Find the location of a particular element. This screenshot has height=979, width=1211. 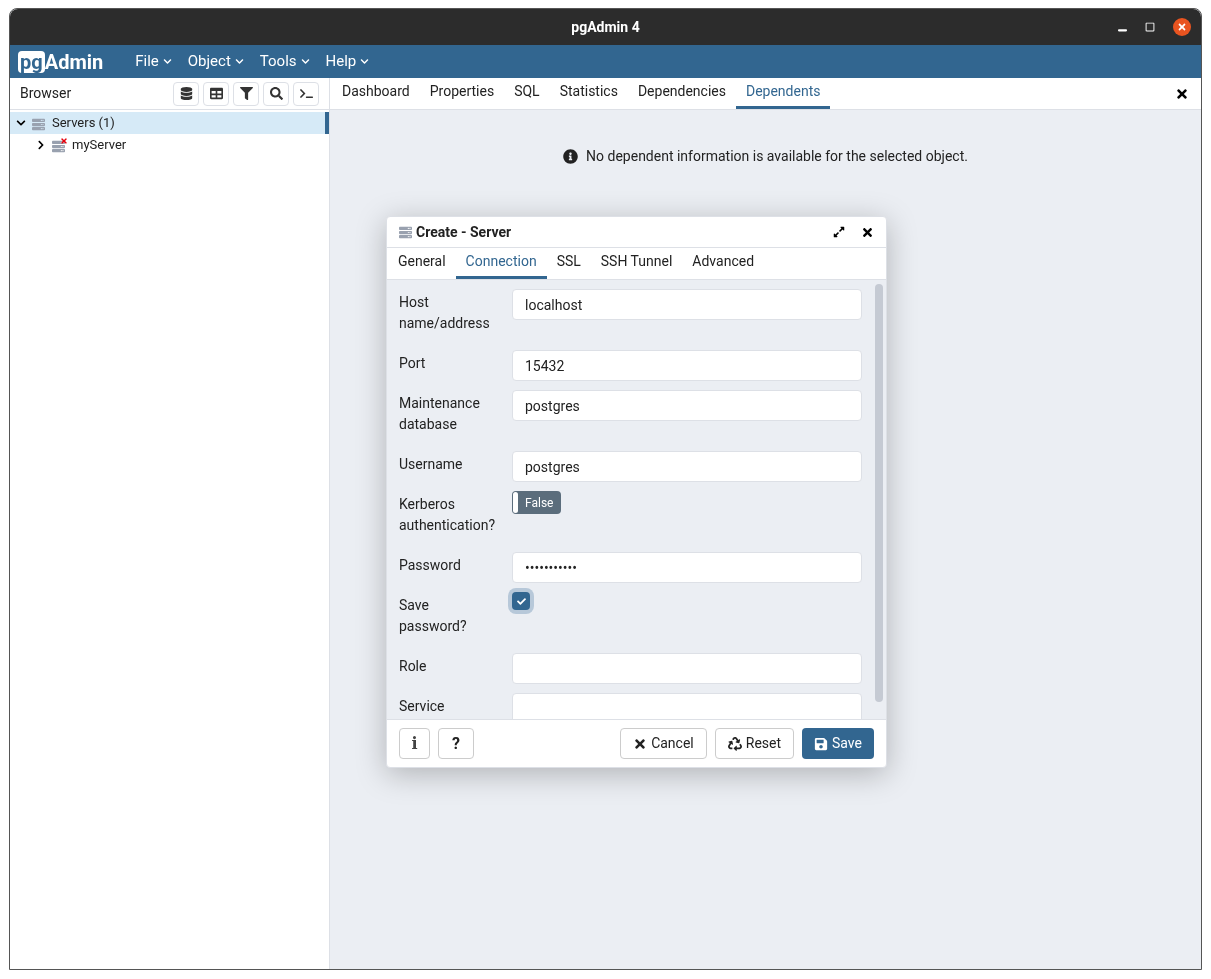

tab: SSL is located at coordinates (568, 263).